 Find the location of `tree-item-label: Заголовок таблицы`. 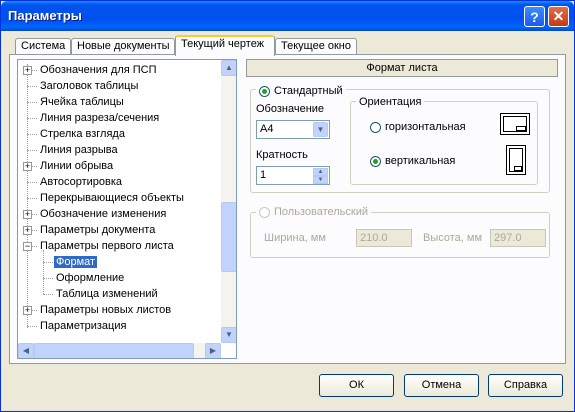

tree-item-label: Заголовок таблицы is located at coordinates (89, 86).